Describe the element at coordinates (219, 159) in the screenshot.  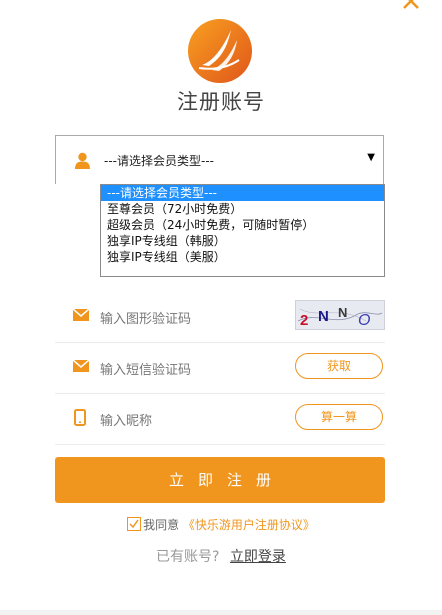
I see `member-type-select: ---请选择会员类型--- ▼` at that location.